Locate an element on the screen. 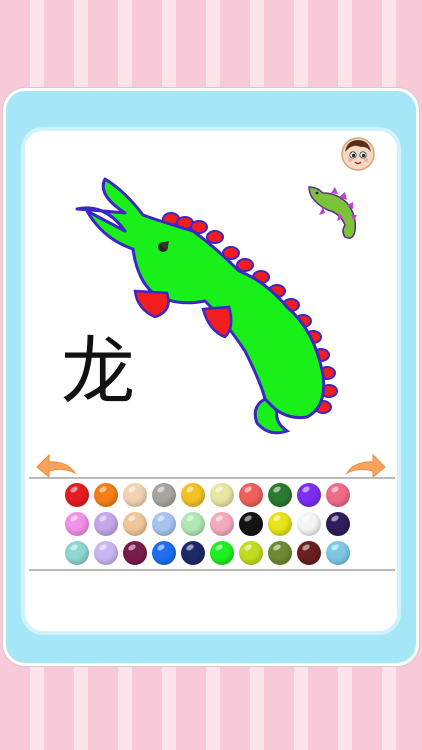 This screenshot has height=750, width=422. curved-arrow-right-icon is located at coordinates (366, 464).